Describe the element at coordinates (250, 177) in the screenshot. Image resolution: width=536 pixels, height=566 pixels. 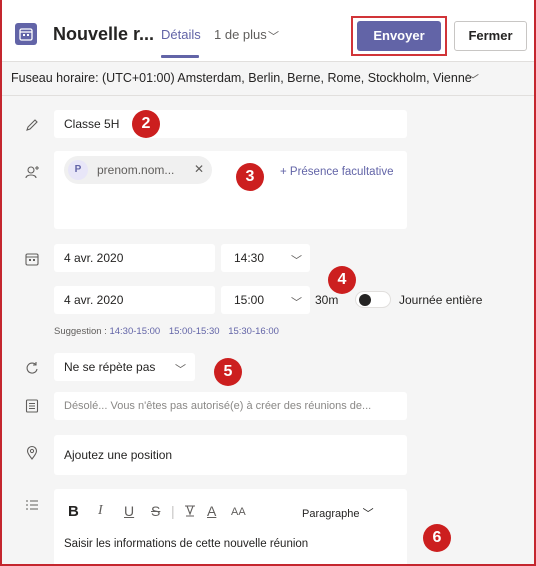
I see `annotation-badge: 3` at that location.